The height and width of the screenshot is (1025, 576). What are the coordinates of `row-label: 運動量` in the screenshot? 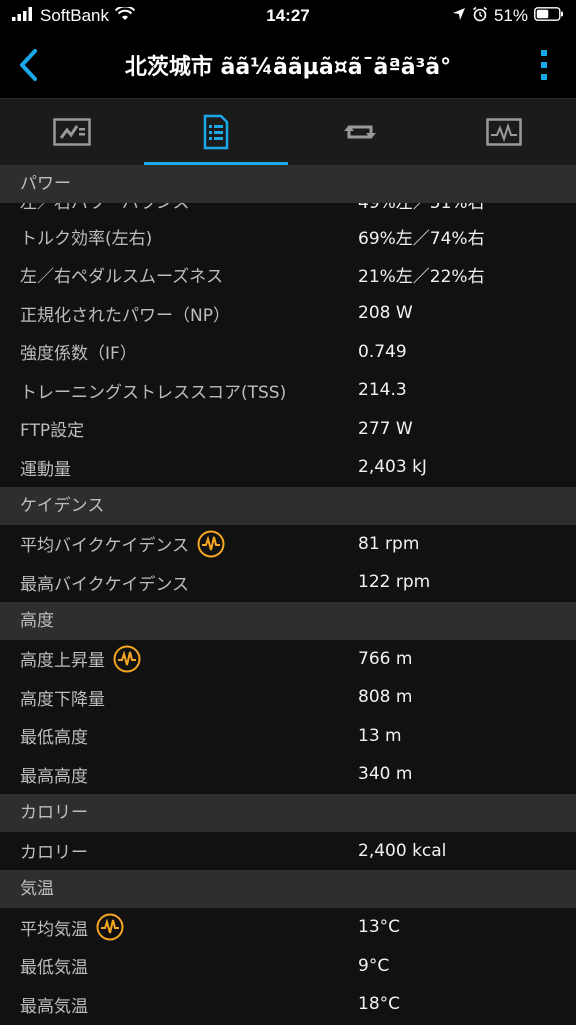 It's located at (45, 469).